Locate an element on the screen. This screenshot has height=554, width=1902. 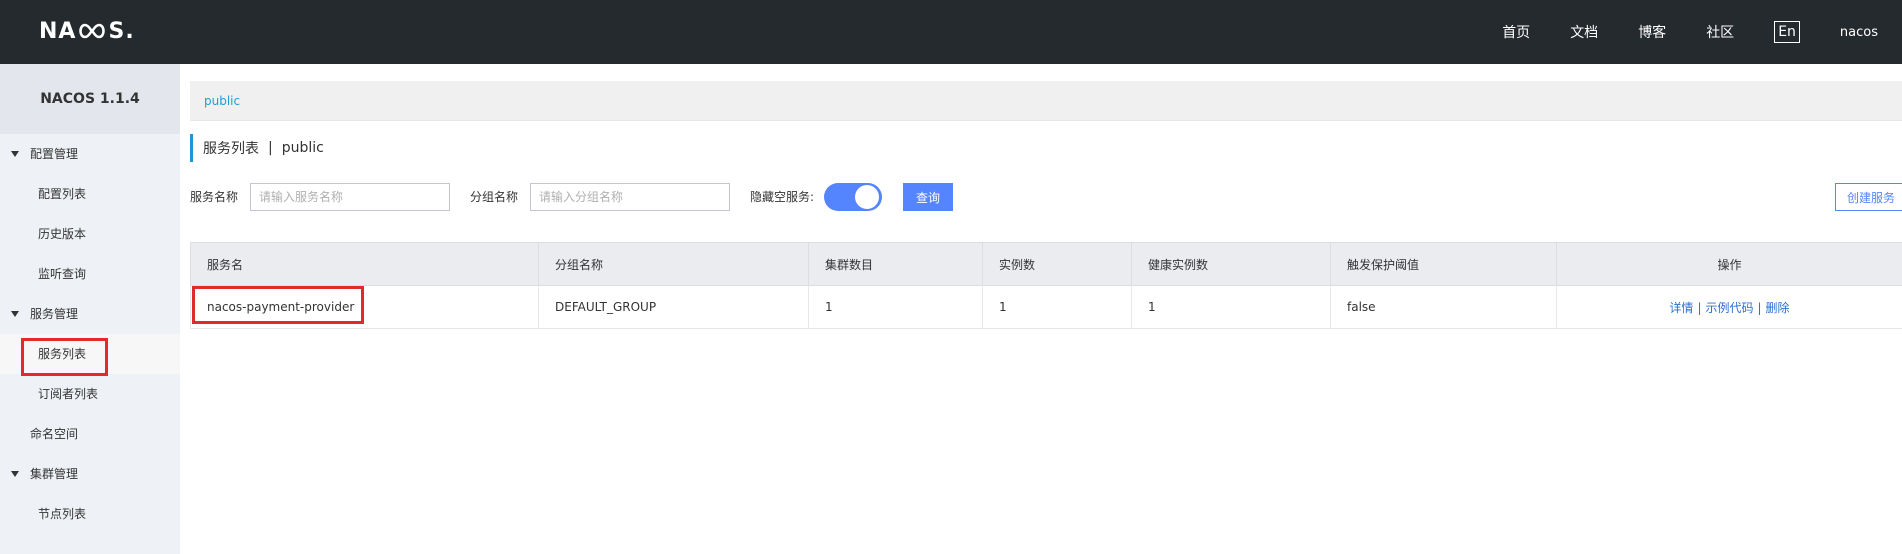
hide-empty-label: 隐藏空服务: is located at coordinates (782, 197).